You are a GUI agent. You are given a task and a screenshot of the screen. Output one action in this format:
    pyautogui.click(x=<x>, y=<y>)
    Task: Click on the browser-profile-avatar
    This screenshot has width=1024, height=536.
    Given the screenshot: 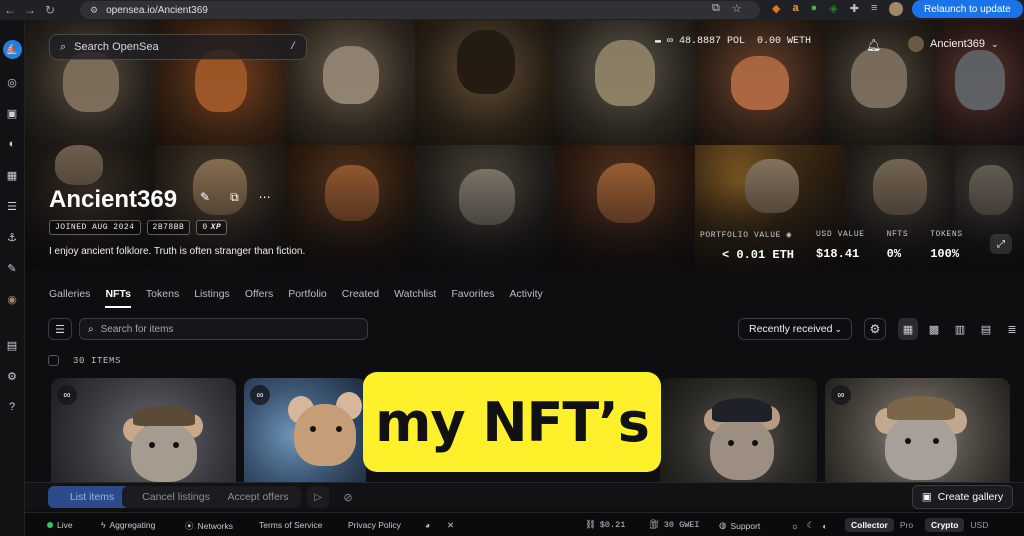 What is the action you would take?
    pyautogui.click(x=896, y=9)
    